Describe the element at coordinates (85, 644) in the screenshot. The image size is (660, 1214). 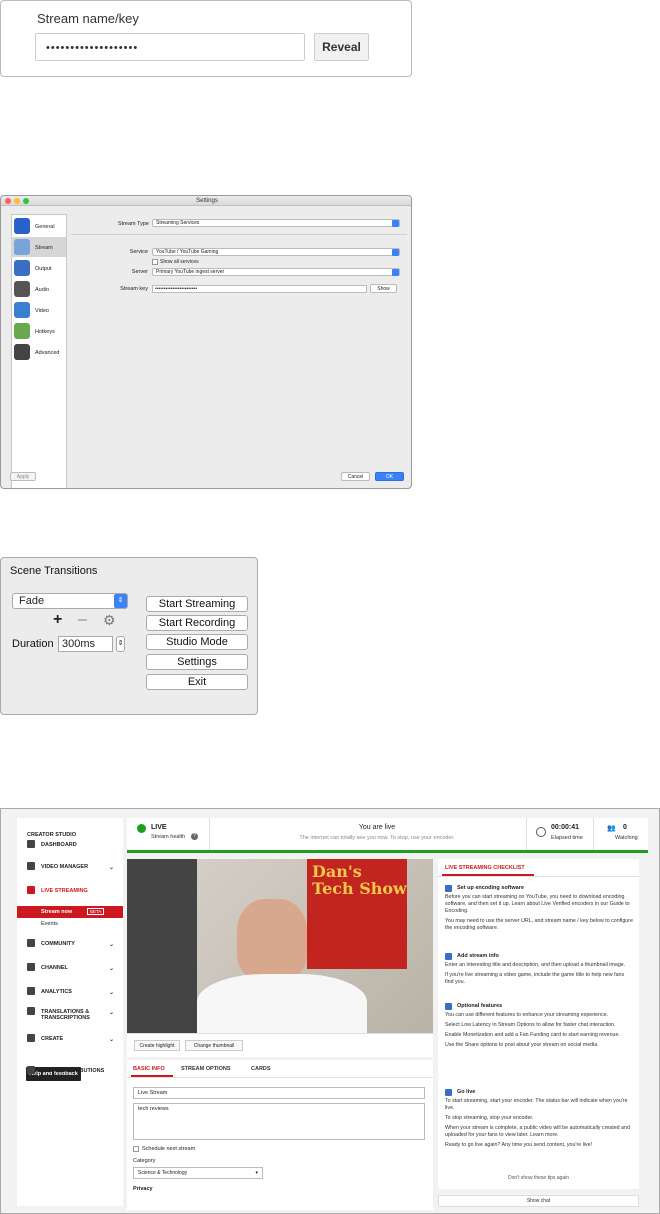
I see `duration-input: 300ms` at that location.